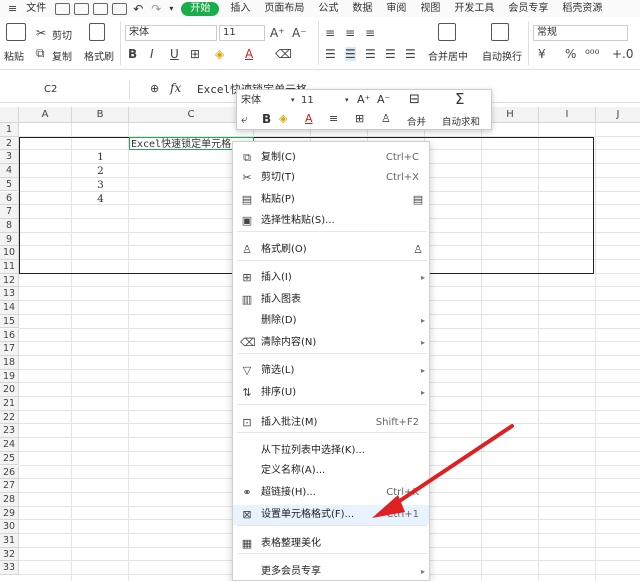  I want to click on context-item-1: ✂ 剪切(T) Ctrl+X, so click(331, 178).